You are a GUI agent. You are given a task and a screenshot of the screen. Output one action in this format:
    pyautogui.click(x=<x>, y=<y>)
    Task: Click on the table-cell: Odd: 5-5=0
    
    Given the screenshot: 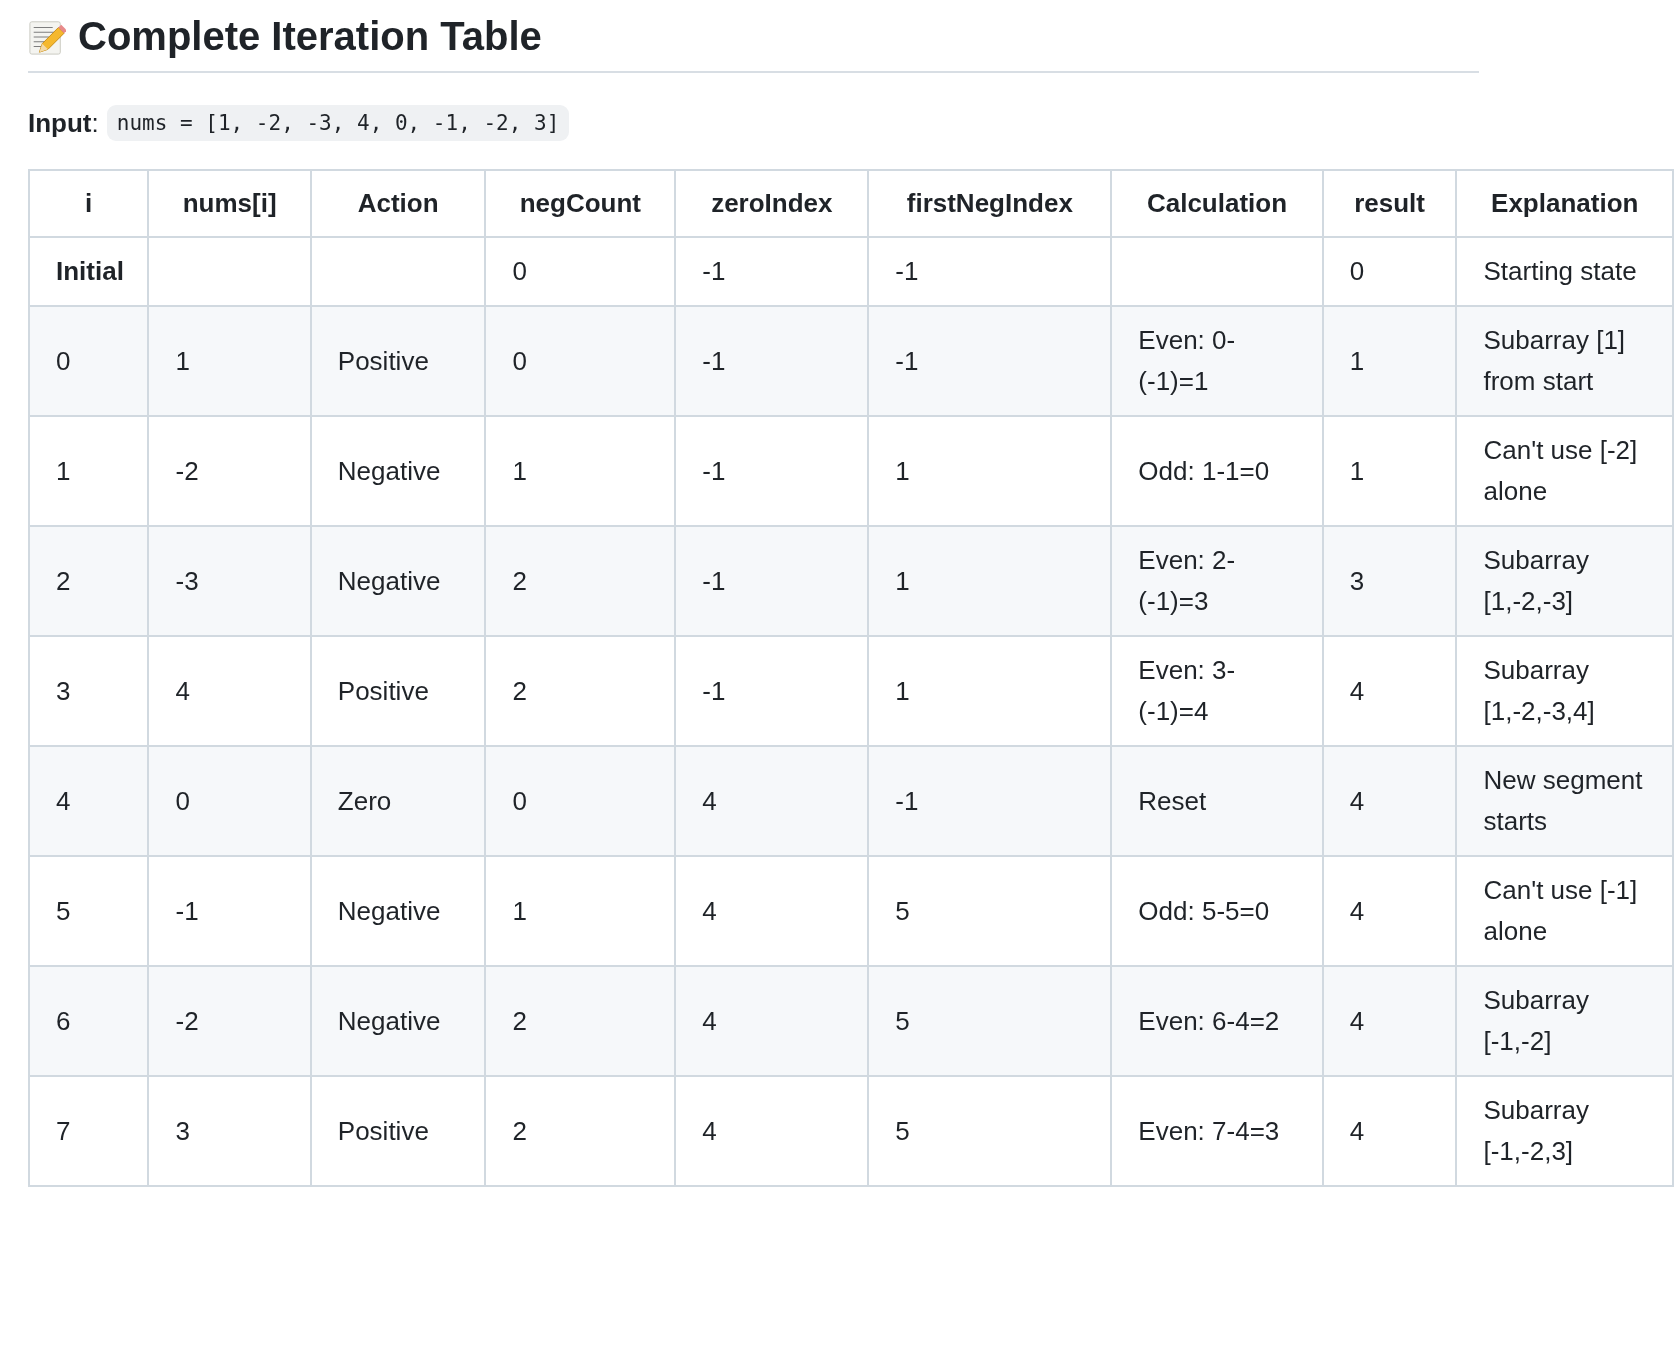 What is the action you would take?
    pyautogui.click(x=1204, y=910)
    